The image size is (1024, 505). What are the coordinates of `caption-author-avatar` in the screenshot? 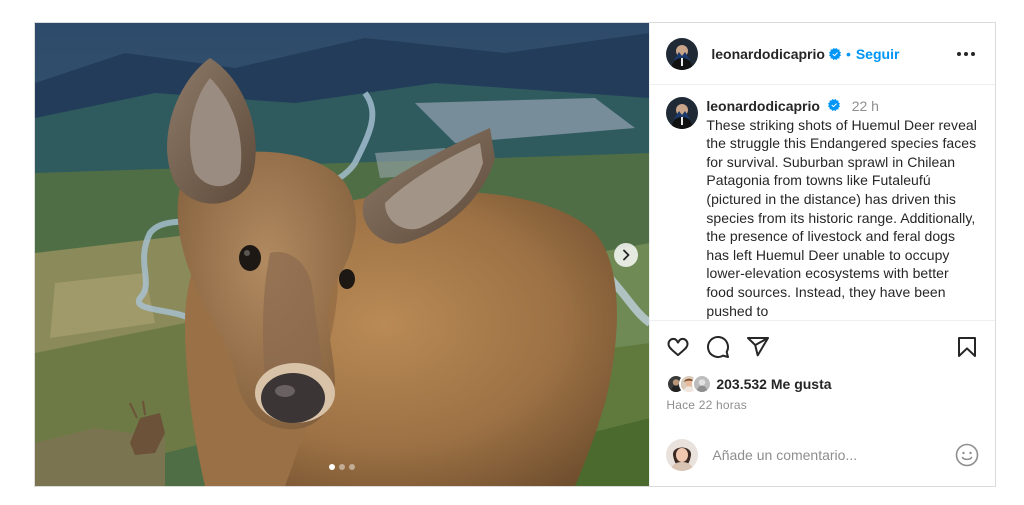 It's located at (682, 113).